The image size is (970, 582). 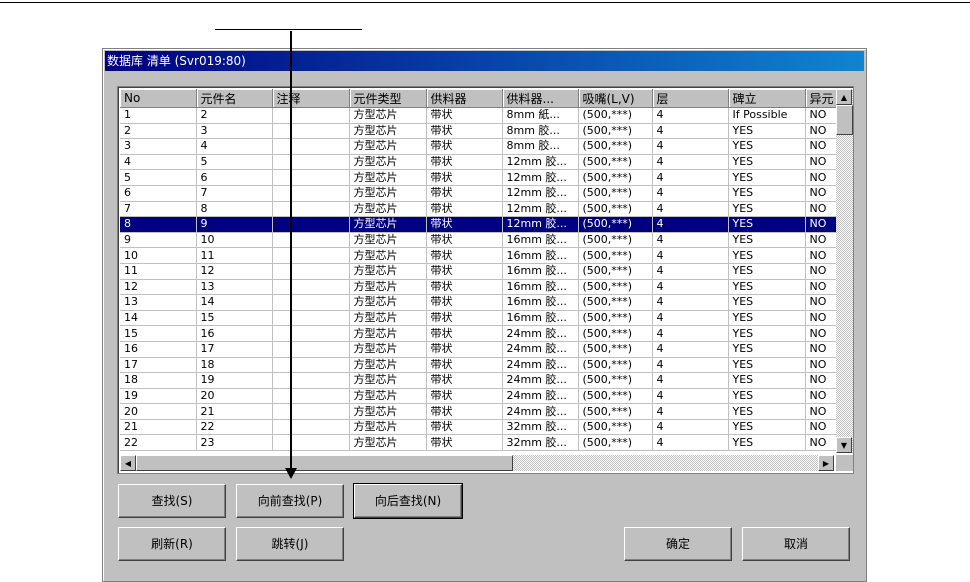 What do you see at coordinates (158, 98) in the screenshot?
I see `column-header: No` at bounding box center [158, 98].